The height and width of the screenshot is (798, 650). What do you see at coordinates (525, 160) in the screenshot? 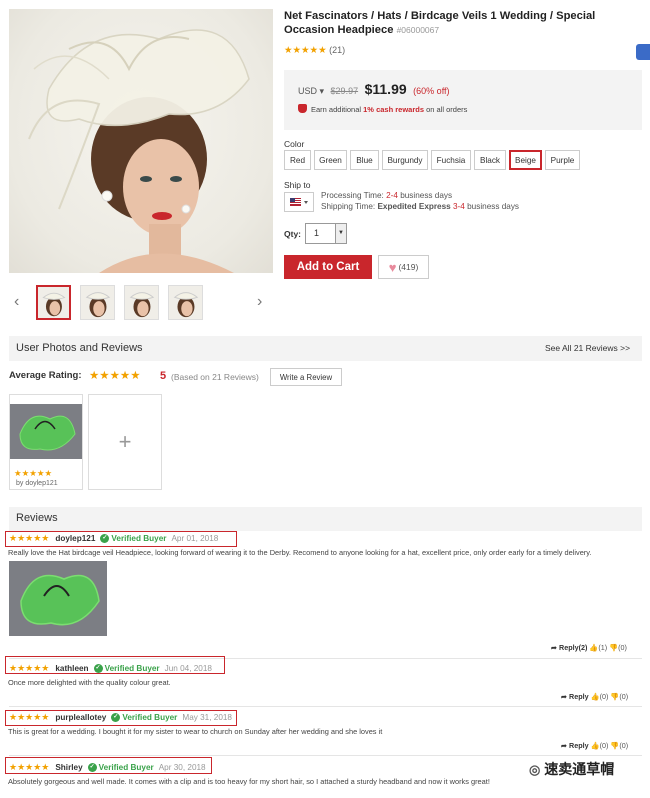
I see `color-beige: Beige` at bounding box center [525, 160].